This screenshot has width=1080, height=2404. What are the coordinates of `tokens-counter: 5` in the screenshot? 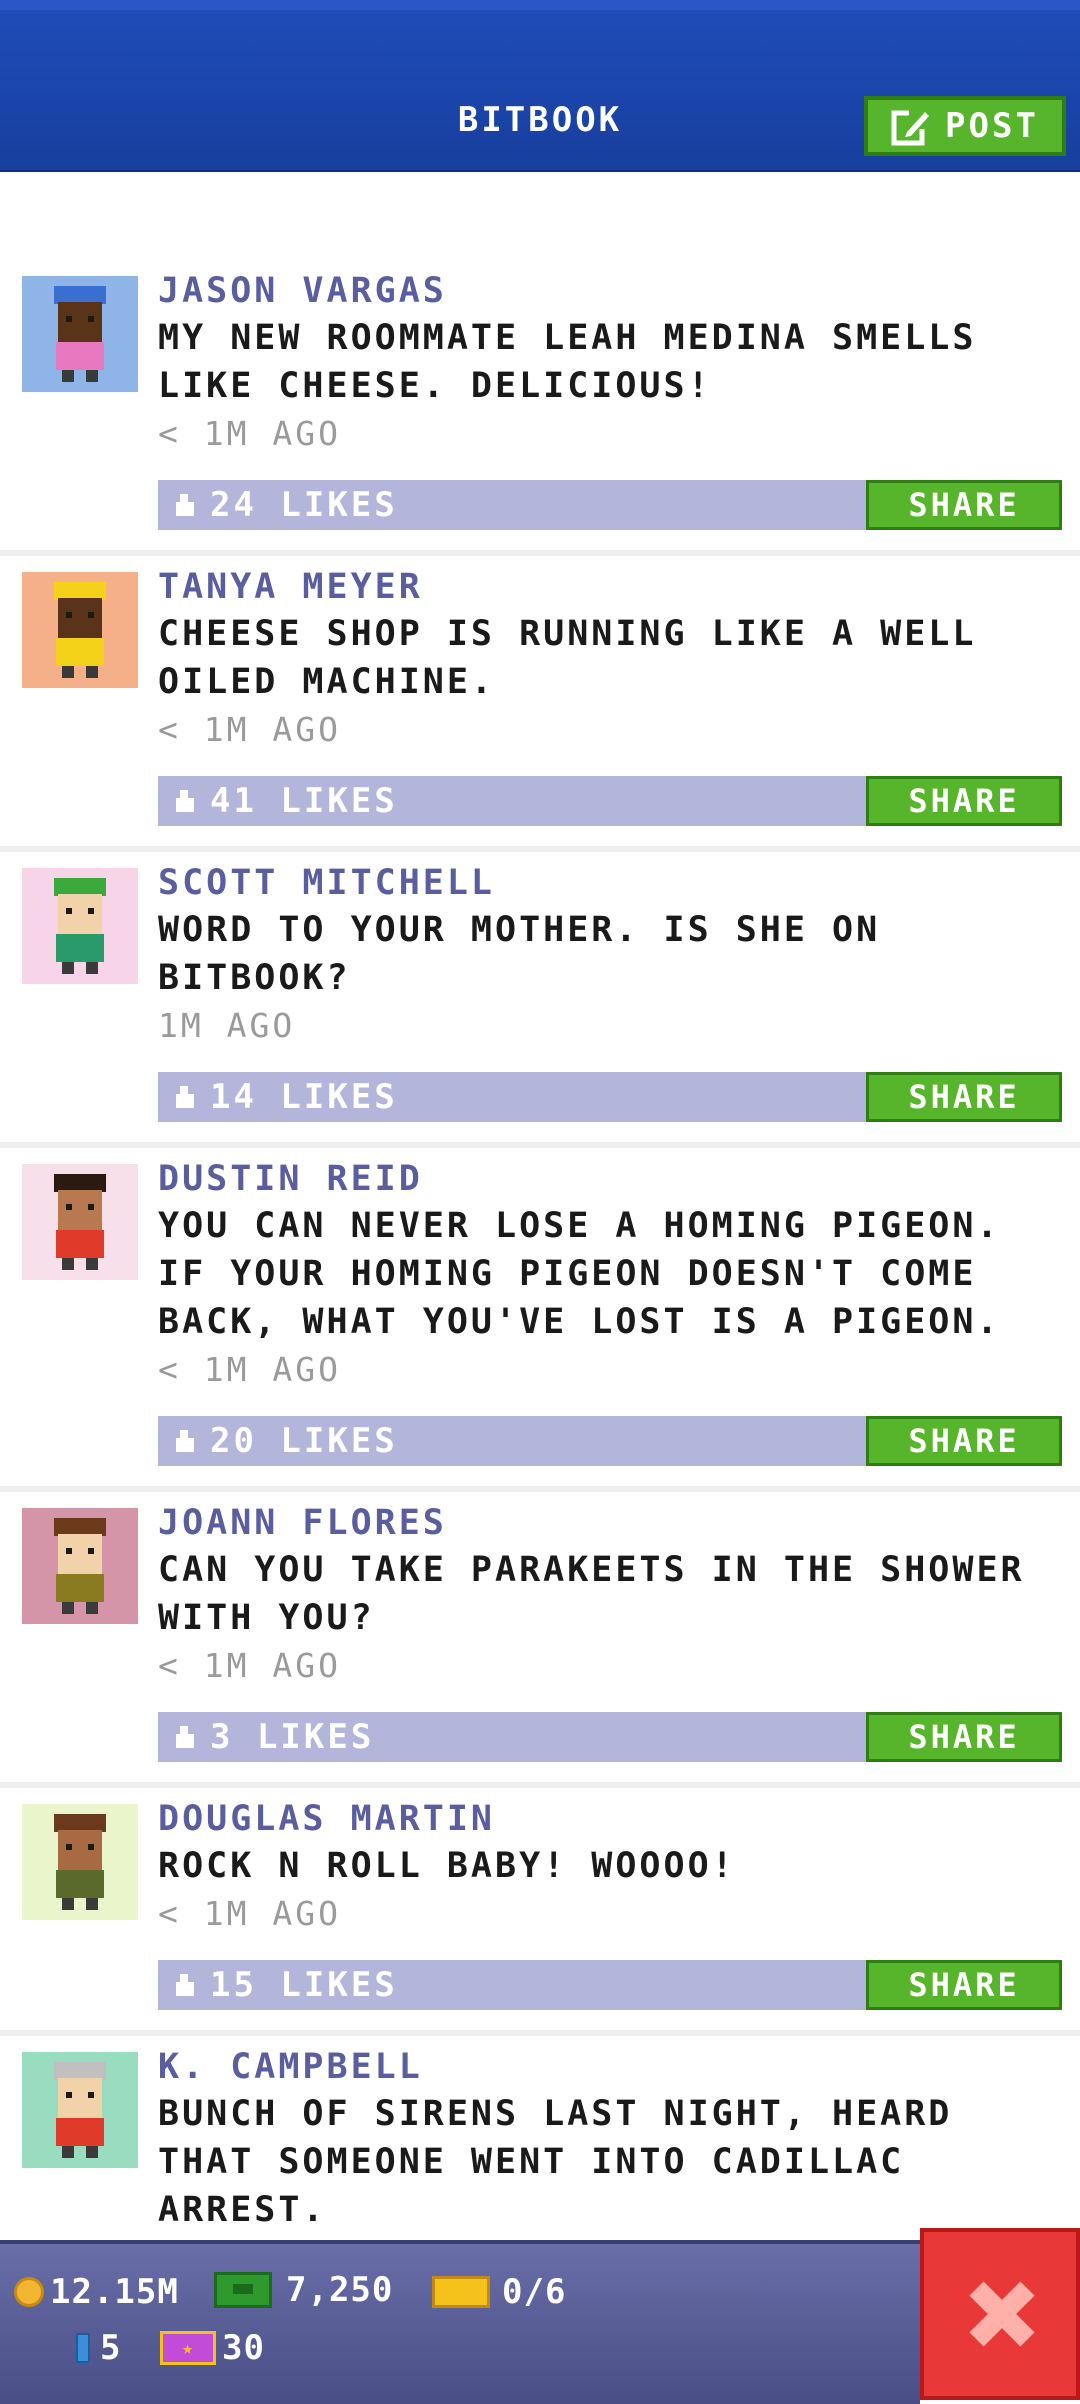 It's located at (98, 2348).